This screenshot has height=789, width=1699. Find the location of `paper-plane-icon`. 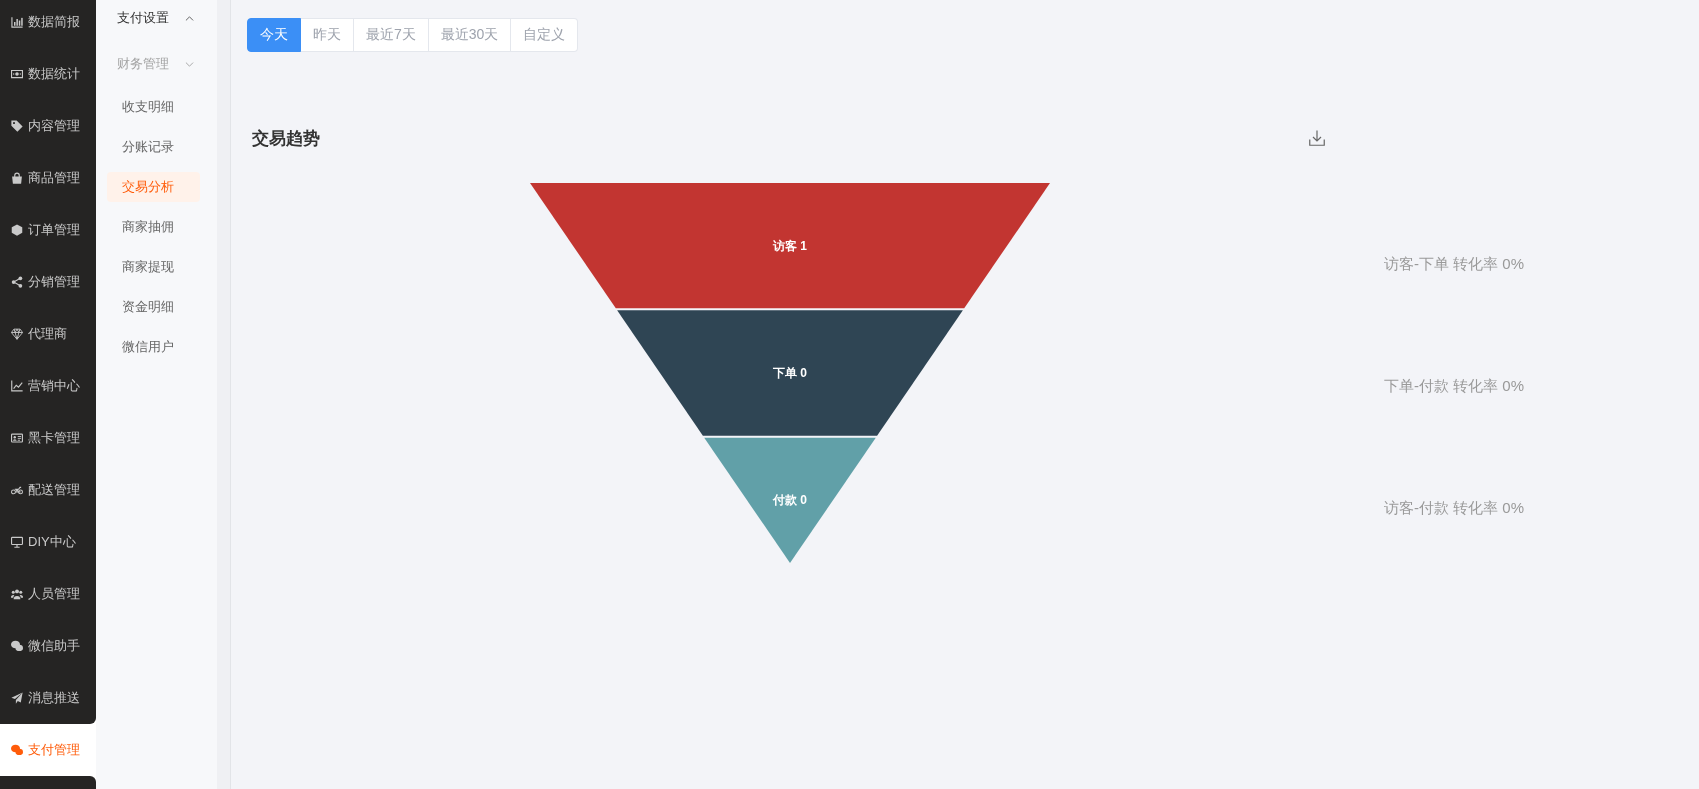

paper-plane-icon is located at coordinates (17, 698).